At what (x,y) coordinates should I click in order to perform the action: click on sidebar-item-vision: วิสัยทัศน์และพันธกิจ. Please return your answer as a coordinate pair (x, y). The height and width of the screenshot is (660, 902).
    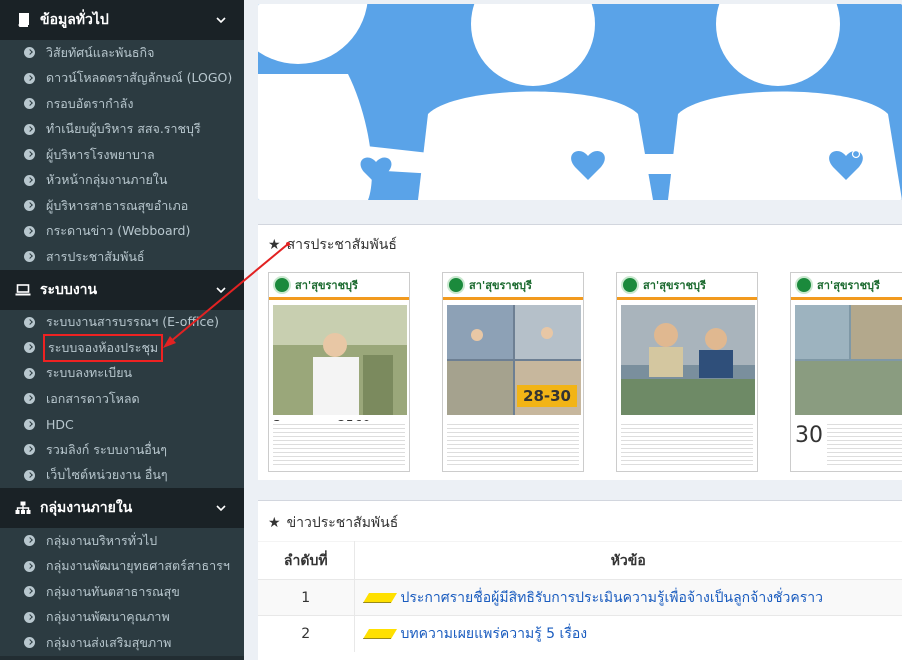
    Looking at the image, I should click on (122, 53).